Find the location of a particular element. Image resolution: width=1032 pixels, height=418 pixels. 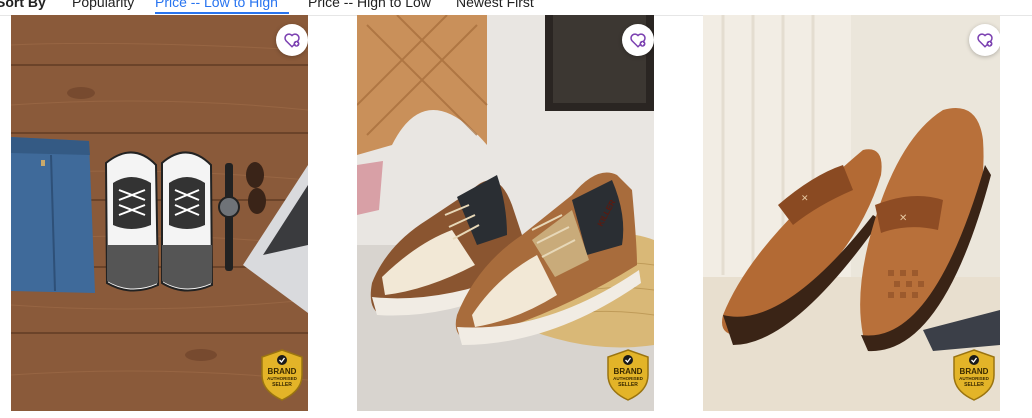

sort-option-price-low-high: Price -- Low to High is located at coordinates (216, 5).